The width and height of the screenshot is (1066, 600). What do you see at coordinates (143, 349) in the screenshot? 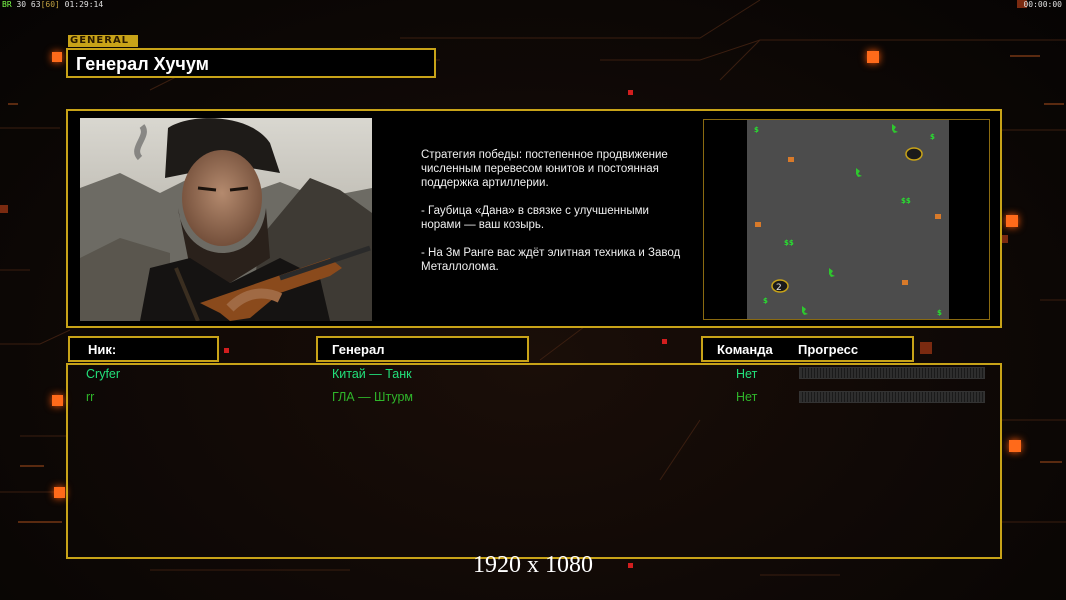
I see `nick-column-header: Ник:` at bounding box center [143, 349].